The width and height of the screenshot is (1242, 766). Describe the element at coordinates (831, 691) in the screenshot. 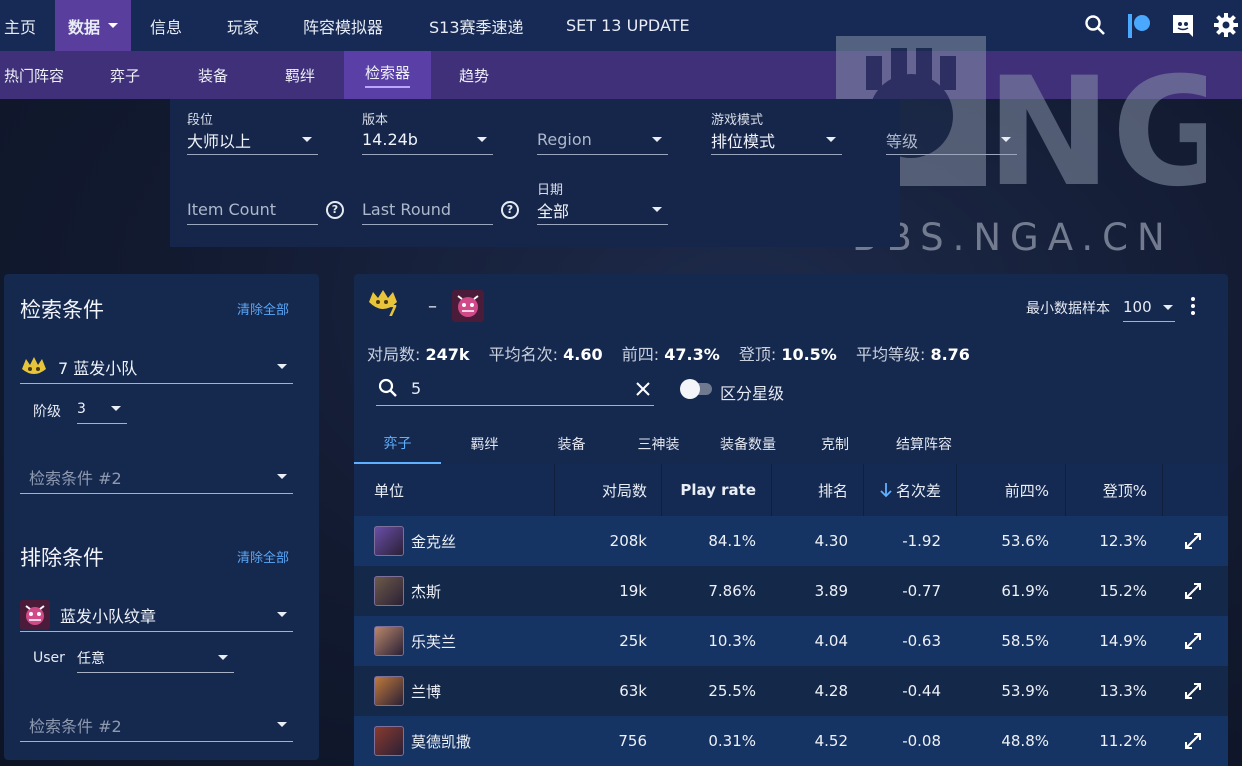

I see `cell-rank: 4.28` at that location.